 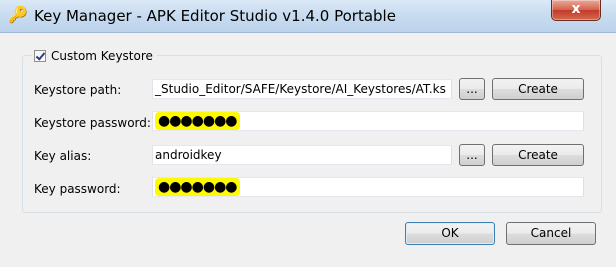 I want to click on keystore-create-button: Create, so click(x=538, y=89).